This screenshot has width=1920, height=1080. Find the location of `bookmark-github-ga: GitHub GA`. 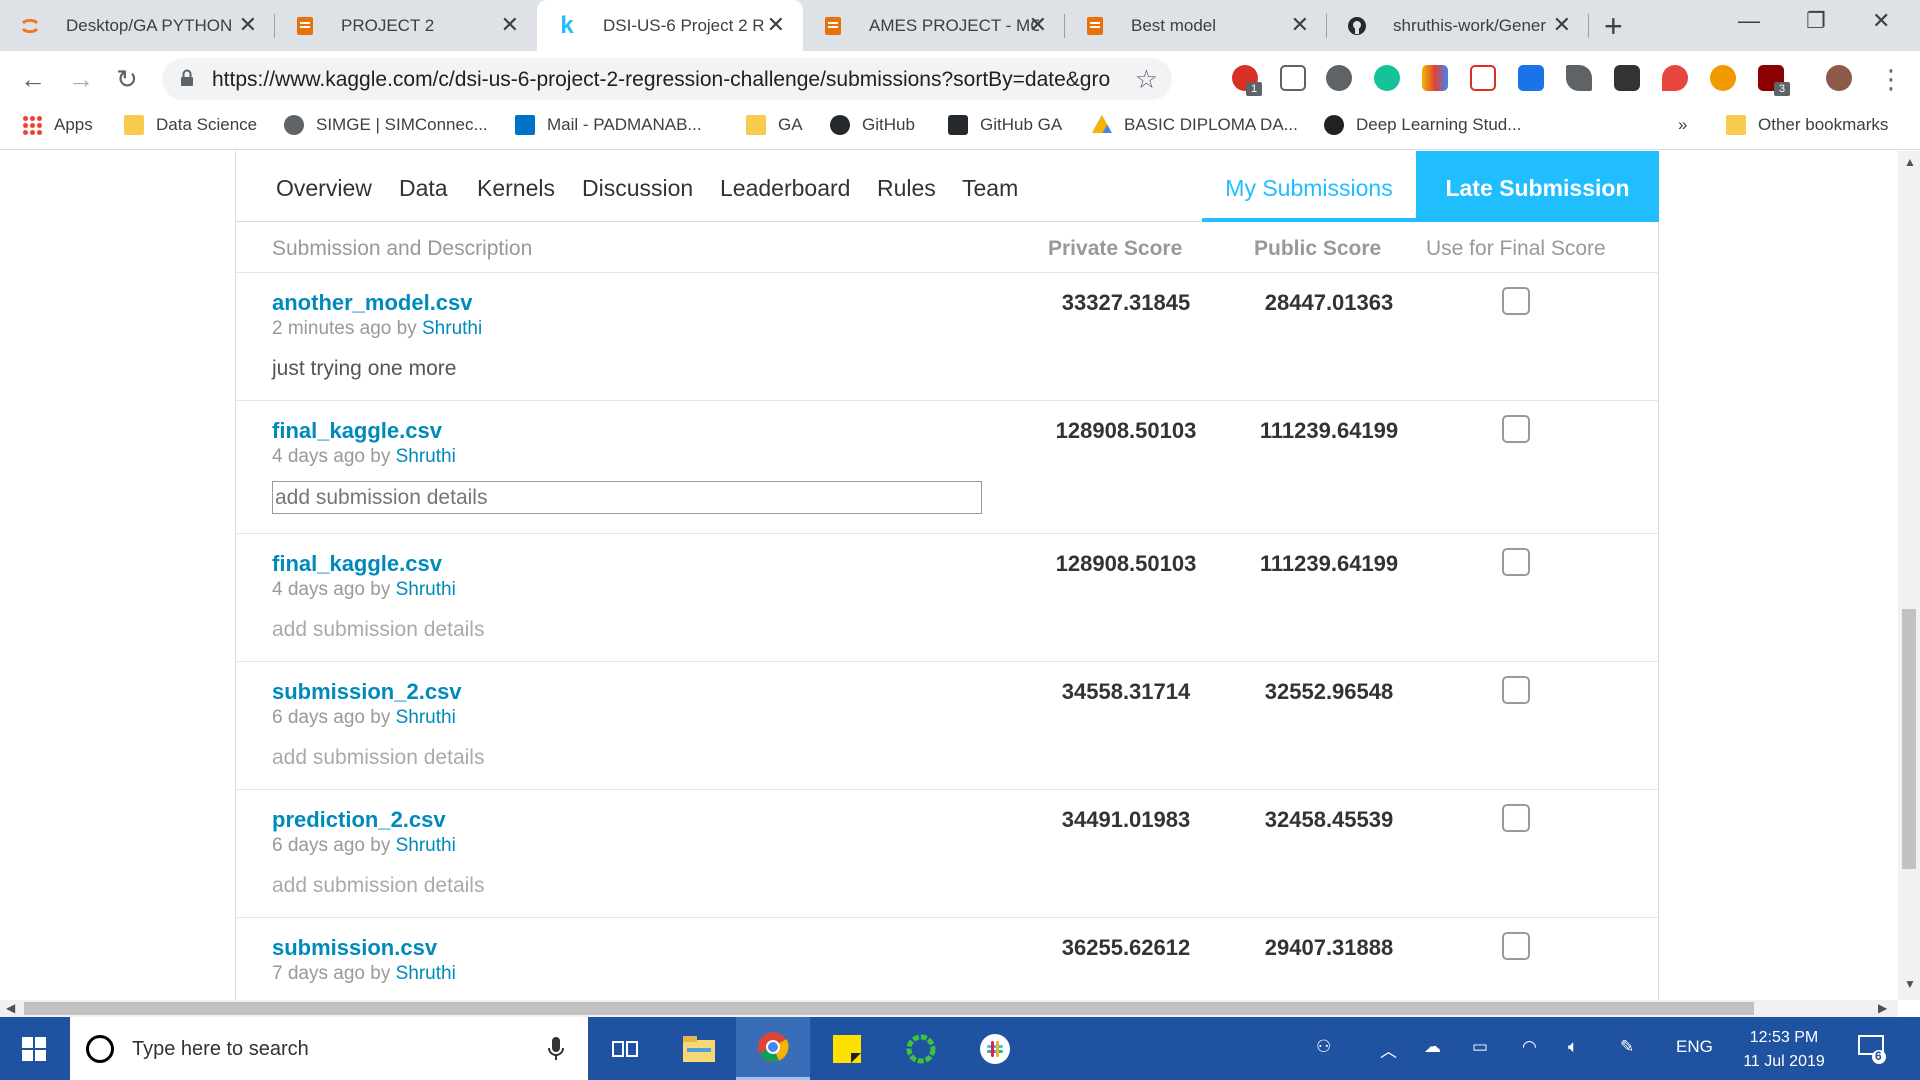

bookmark-github-ga: GitHub GA is located at coordinates (1005, 125).